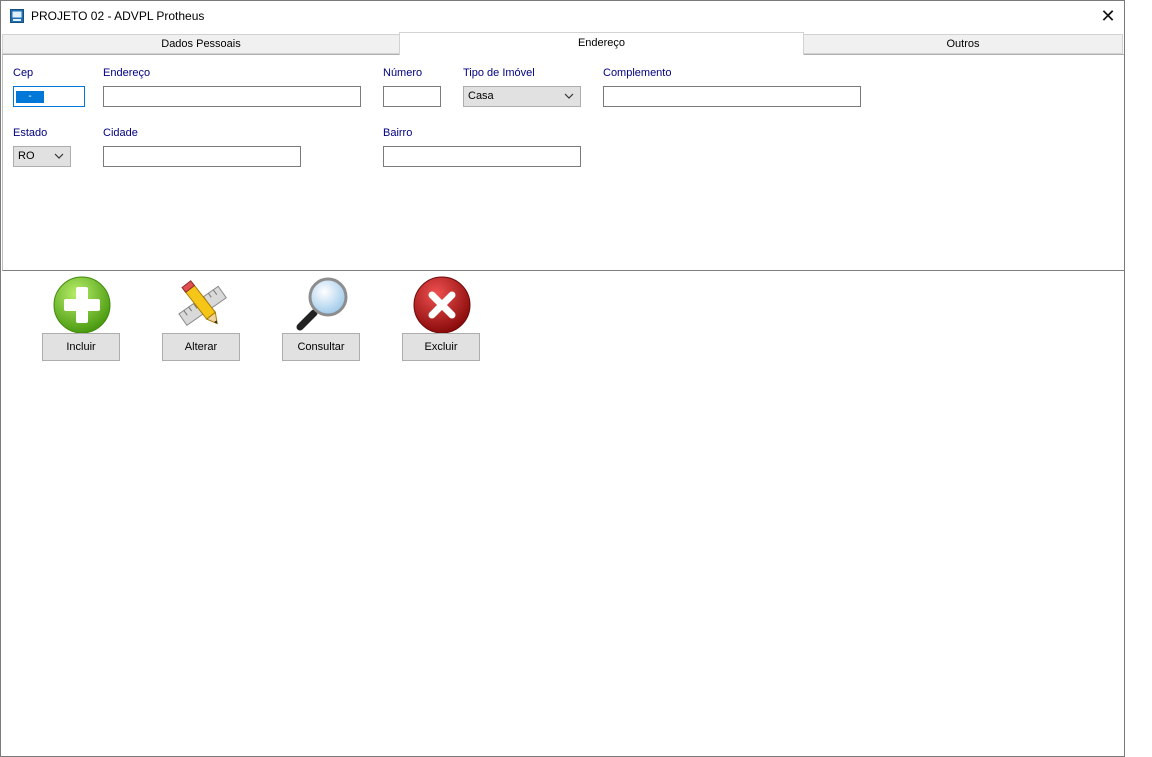 The image size is (1152, 757). Describe the element at coordinates (42, 156) in the screenshot. I see `estado-select: RO` at that location.